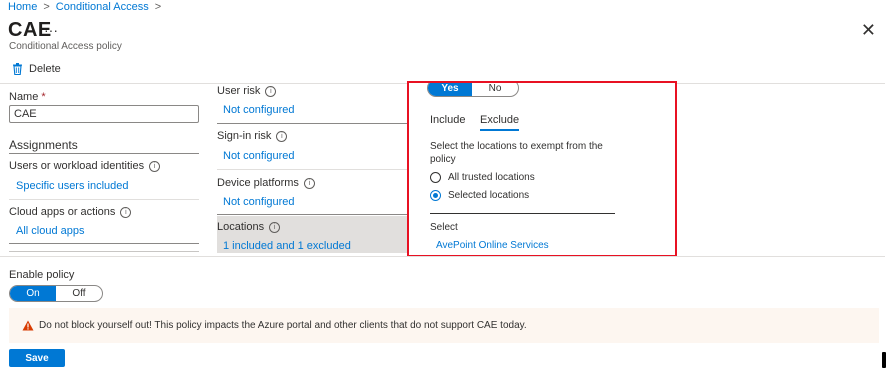 Image resolution: width=888 pixels, height=374 pixels. What do you see at coordinates (435, 195) in the screenshot?
I see `radio-button-checked` at bounding box center [435, 195].